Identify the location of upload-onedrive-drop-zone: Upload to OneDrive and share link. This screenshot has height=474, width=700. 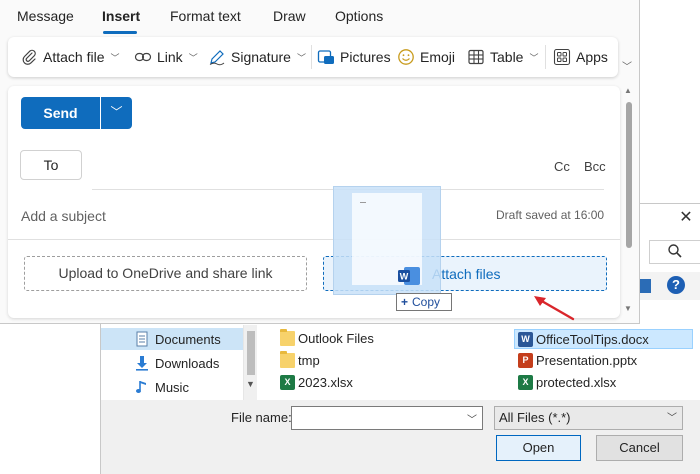
(165, 273).